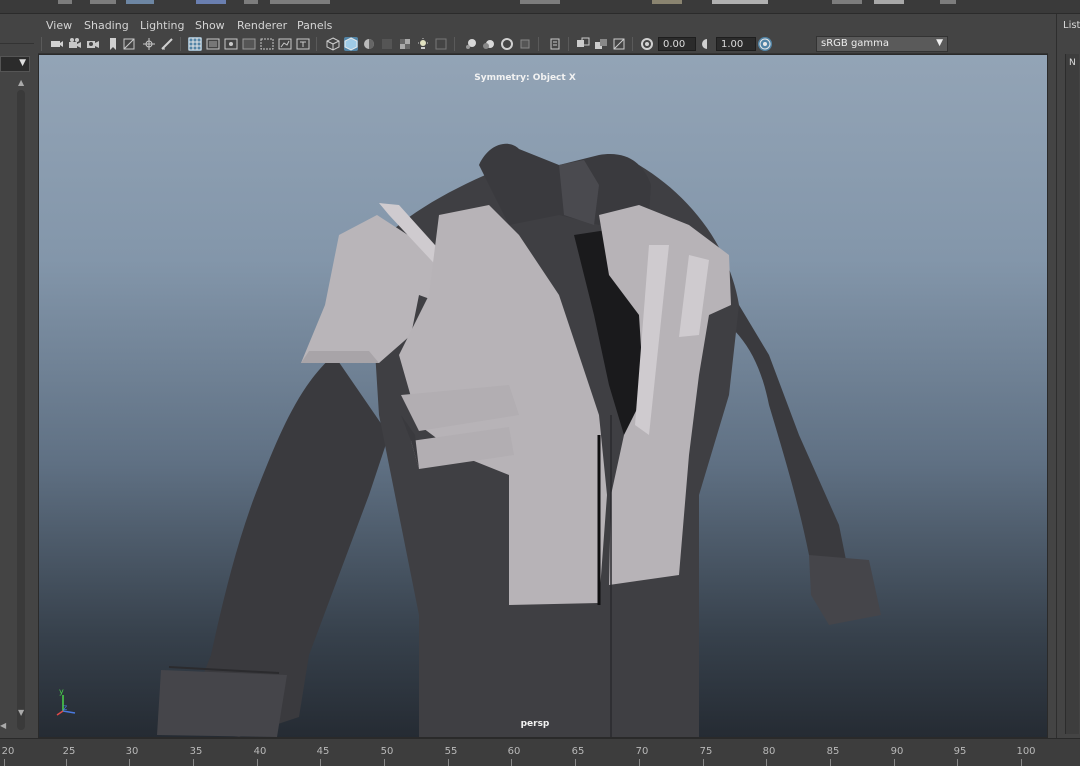 The image size is (1080, 766). I want to click on safe-action-icon, so click(285, 44).